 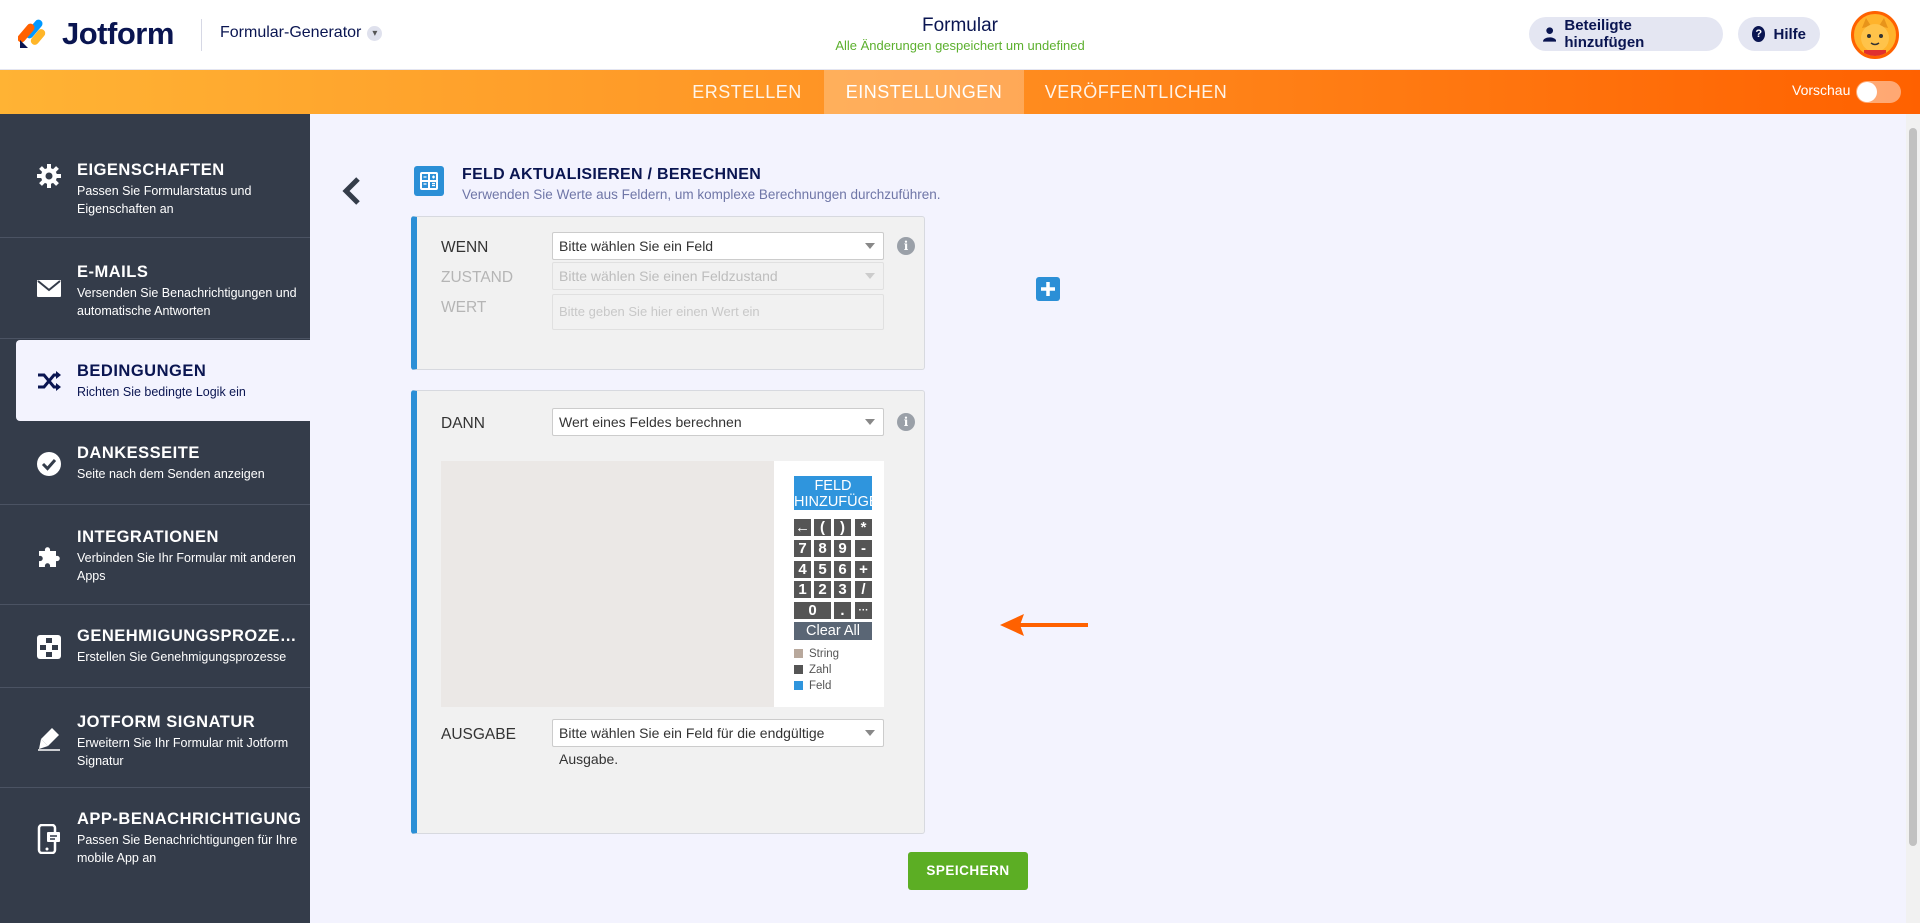 What do you see at coordinates (48, 839) in the screenshot?
I see `phone-icon` at bounding box center [48, 839].